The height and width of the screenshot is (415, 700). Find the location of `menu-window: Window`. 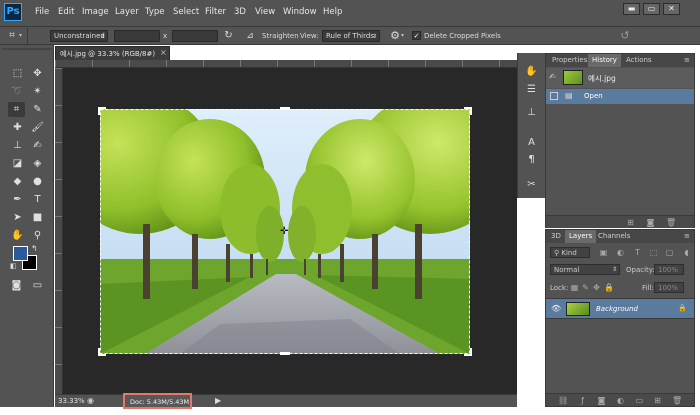

menu-window: Window is located at coordinates (300, 12).